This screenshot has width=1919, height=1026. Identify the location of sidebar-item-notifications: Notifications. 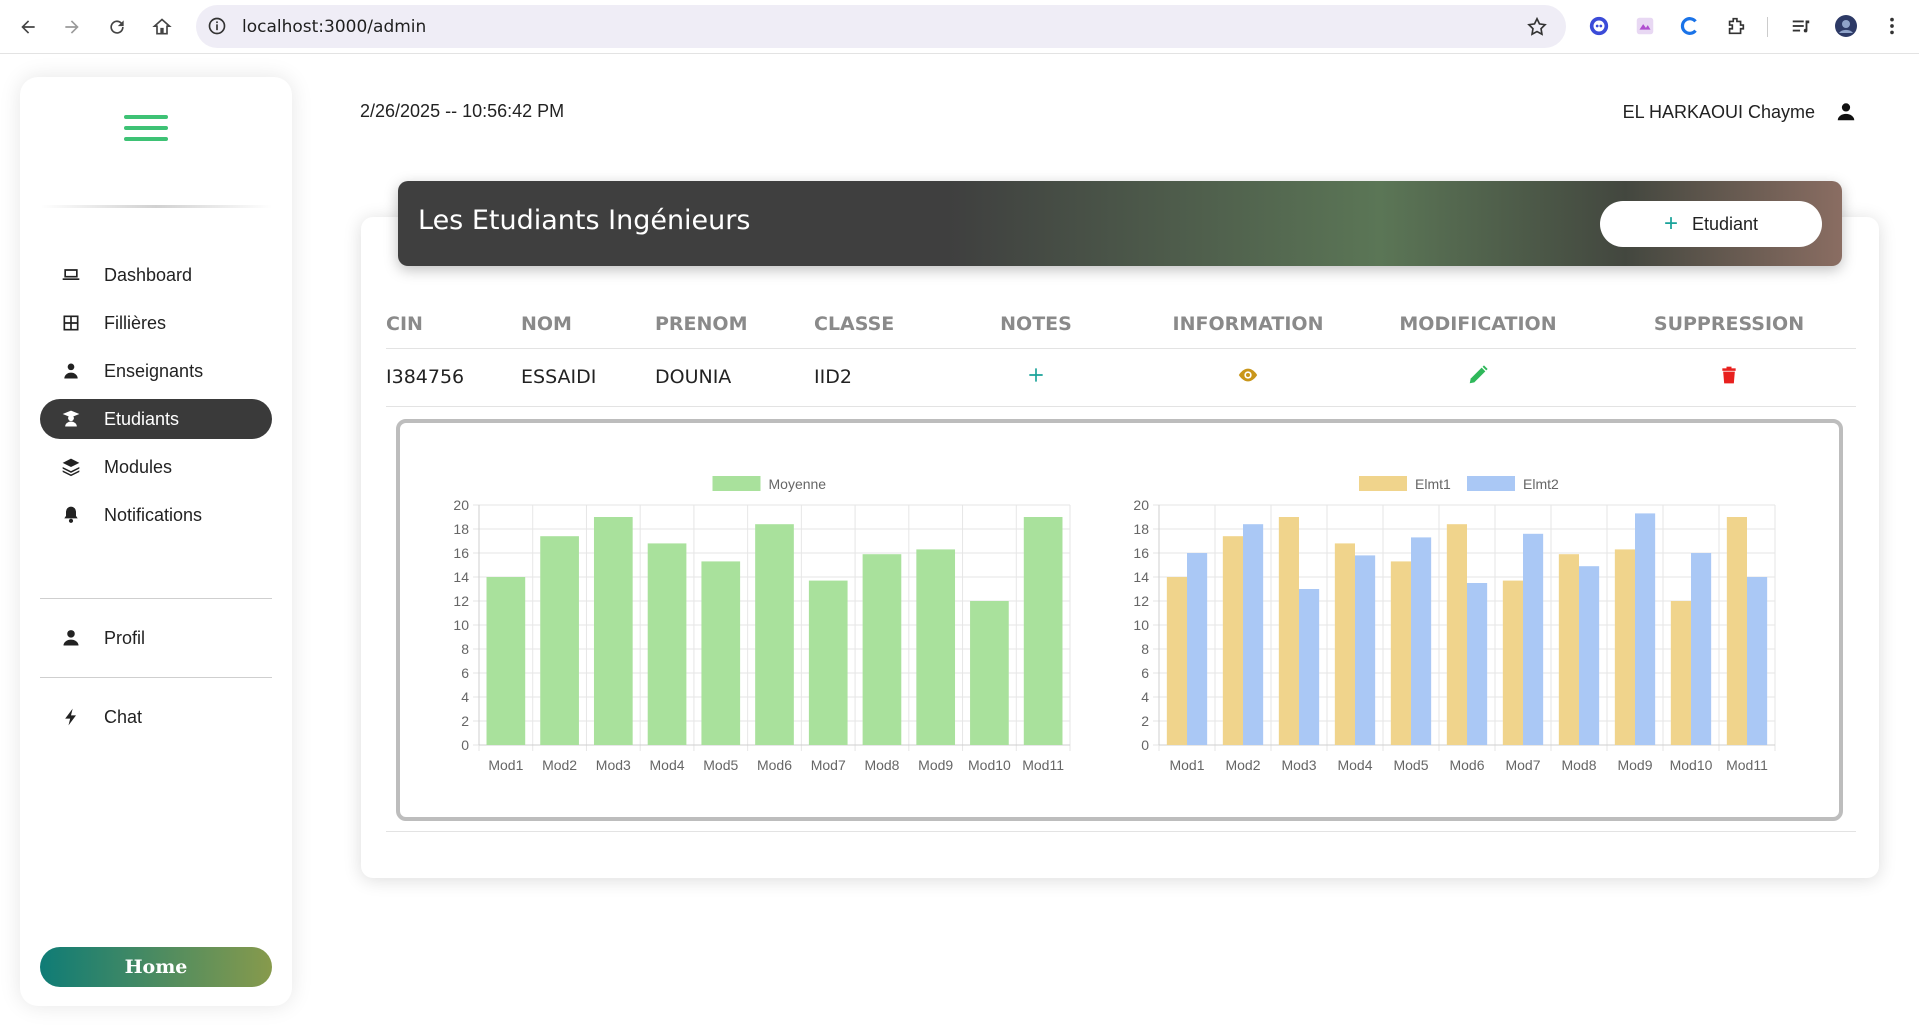
(156, 515).